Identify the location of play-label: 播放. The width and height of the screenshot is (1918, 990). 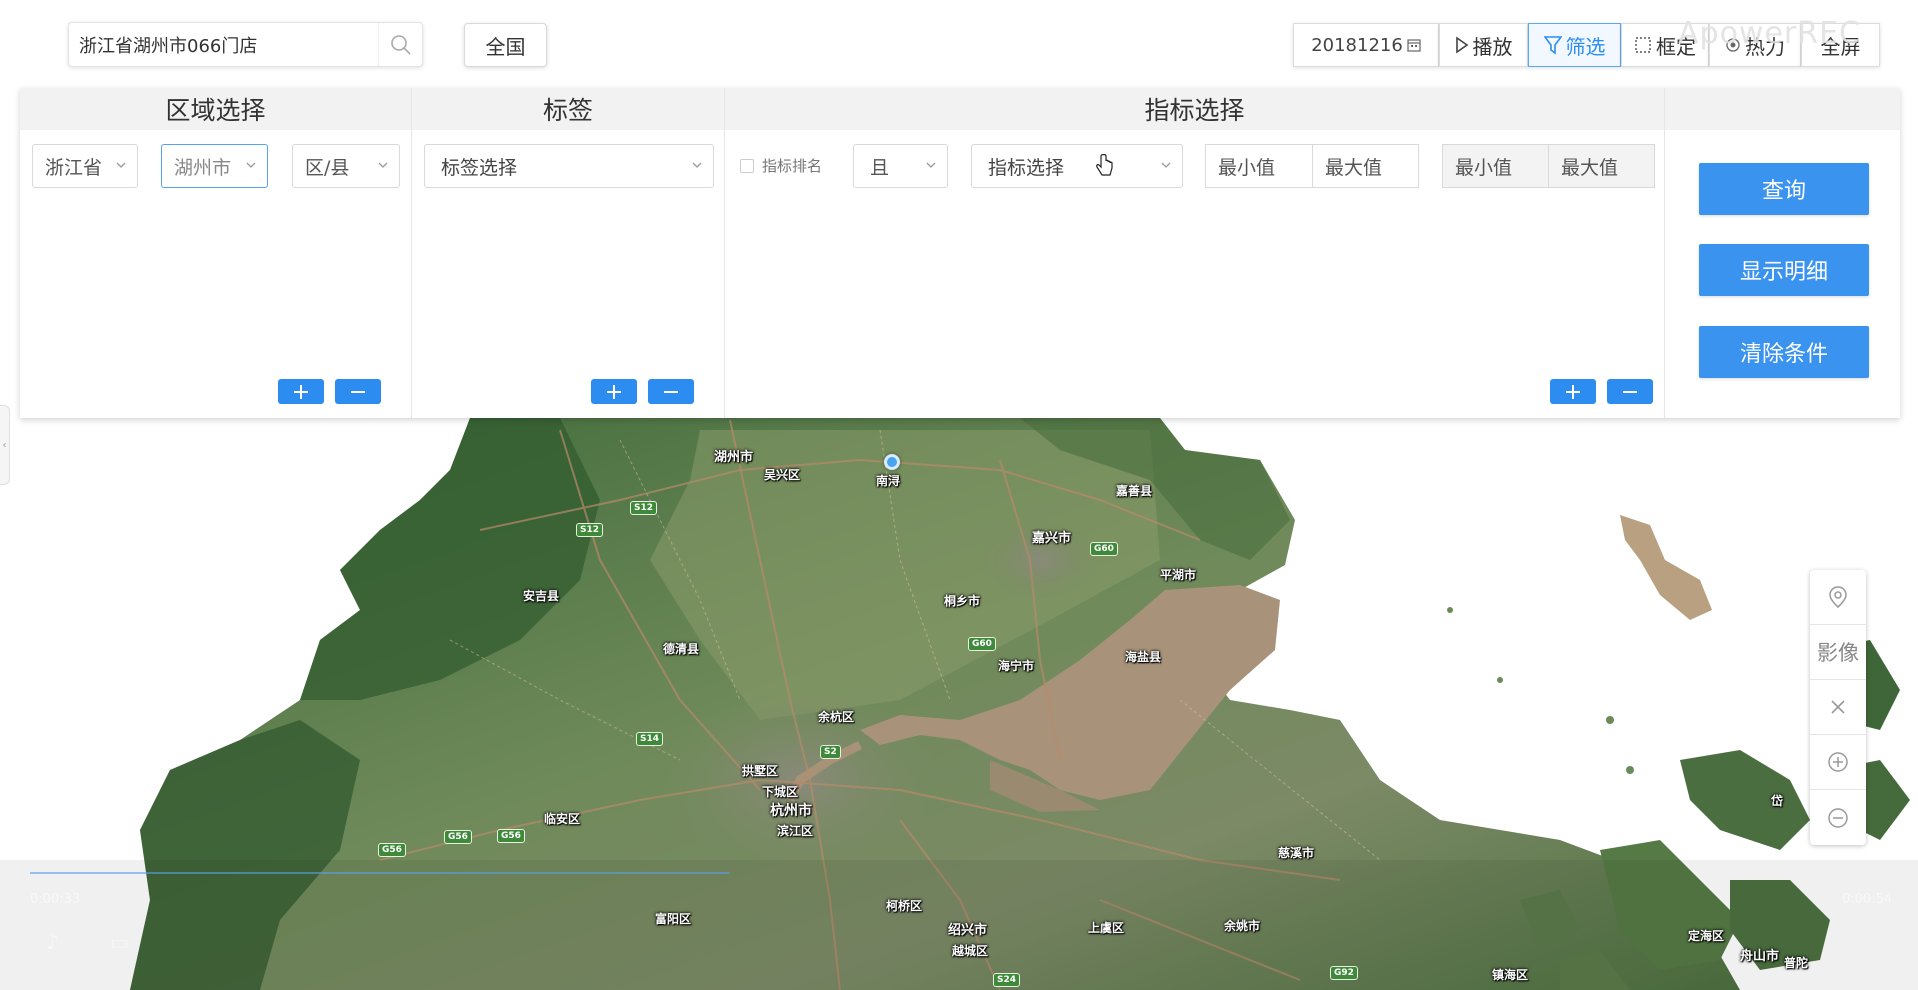
(1492, 46).